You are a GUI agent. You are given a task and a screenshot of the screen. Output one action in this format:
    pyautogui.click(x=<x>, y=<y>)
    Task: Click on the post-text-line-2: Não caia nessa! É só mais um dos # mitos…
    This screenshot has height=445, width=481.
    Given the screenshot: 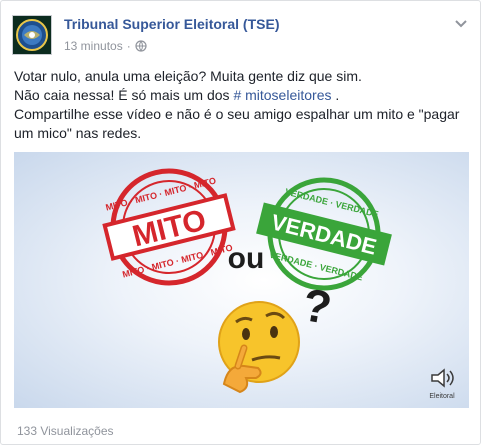 What is the action you would take?
    pyautogui.click(x=241, y=95)
    